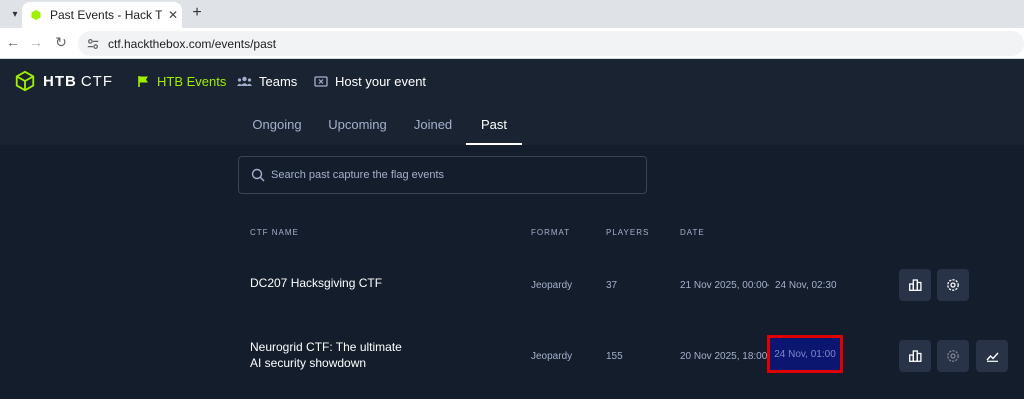  I want to click on column-header-ctf-name: CTF NAME, so click(274, 232).